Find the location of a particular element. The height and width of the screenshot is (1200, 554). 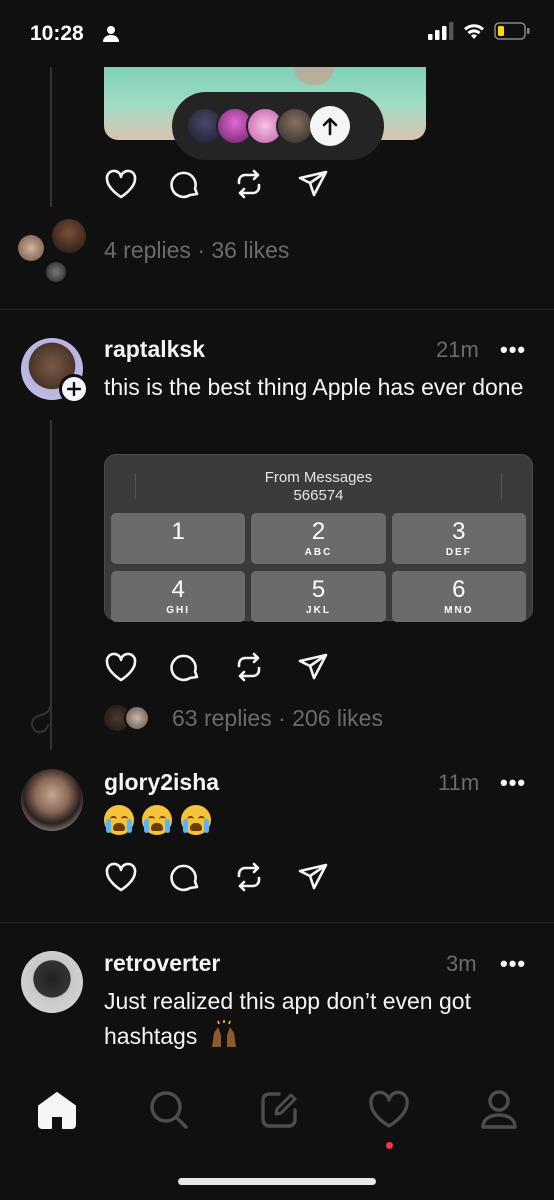

notification-dot is located at coordinates (390, 1145).